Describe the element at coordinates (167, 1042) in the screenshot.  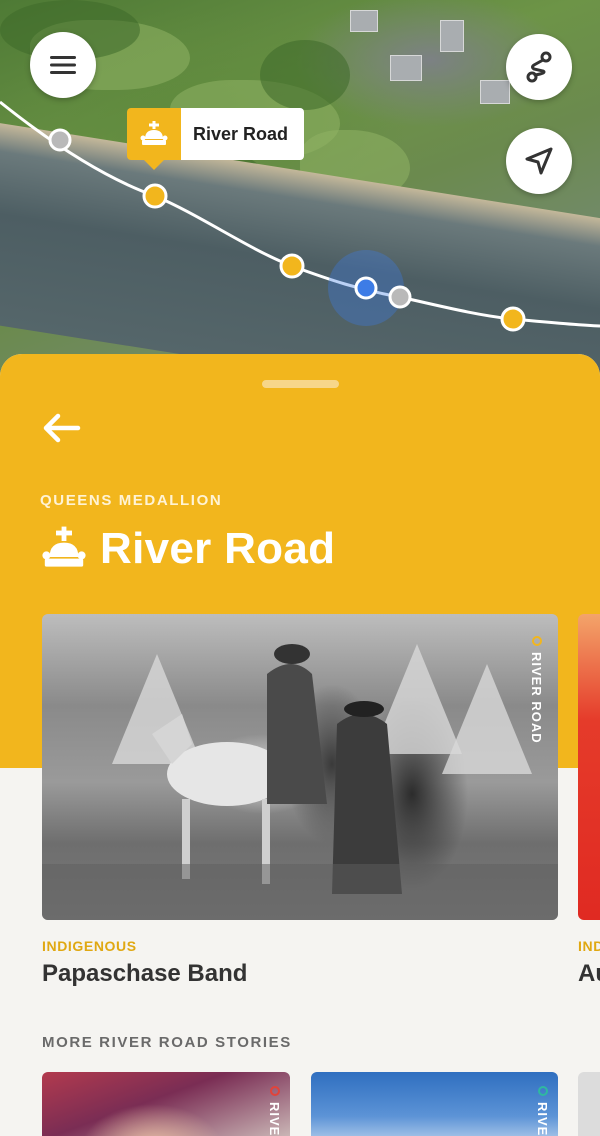
I see `more-stories-heading: MORE RIVER ROAD STORIES` at that location.